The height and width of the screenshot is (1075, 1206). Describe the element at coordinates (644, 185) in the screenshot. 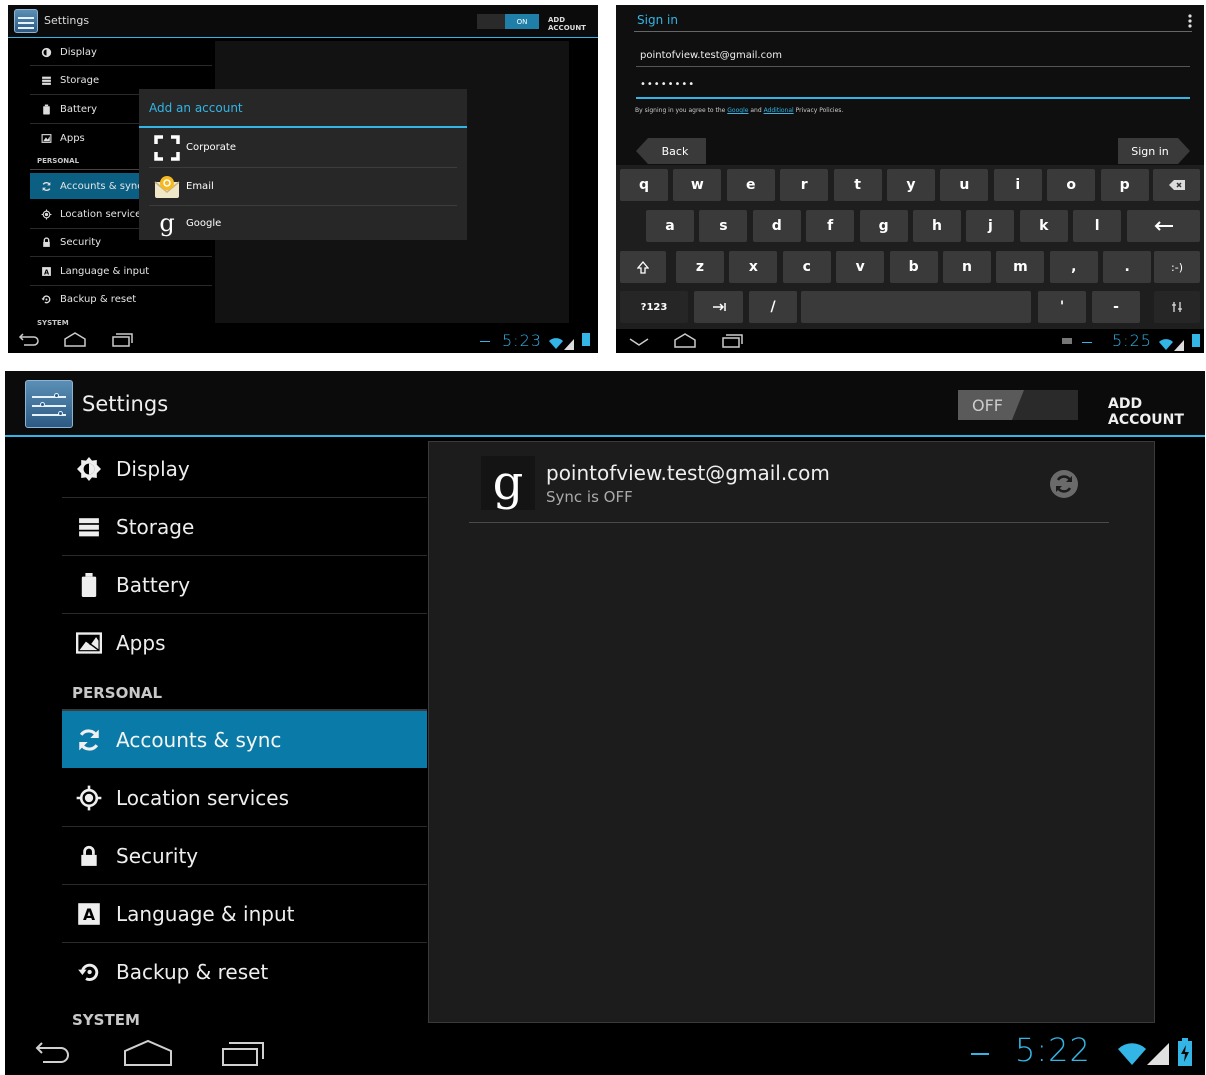

I see `key-row1-0: q` at that location.